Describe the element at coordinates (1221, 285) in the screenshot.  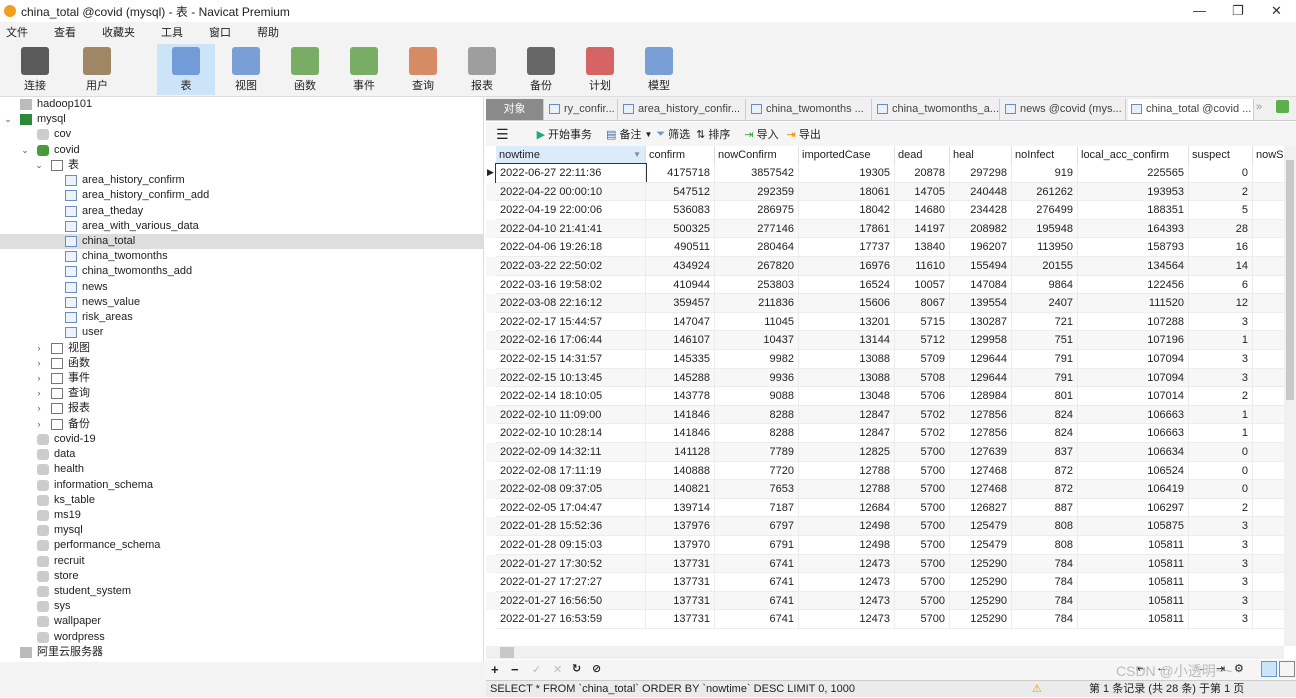
I see `cell-suspect: 6` at that location.